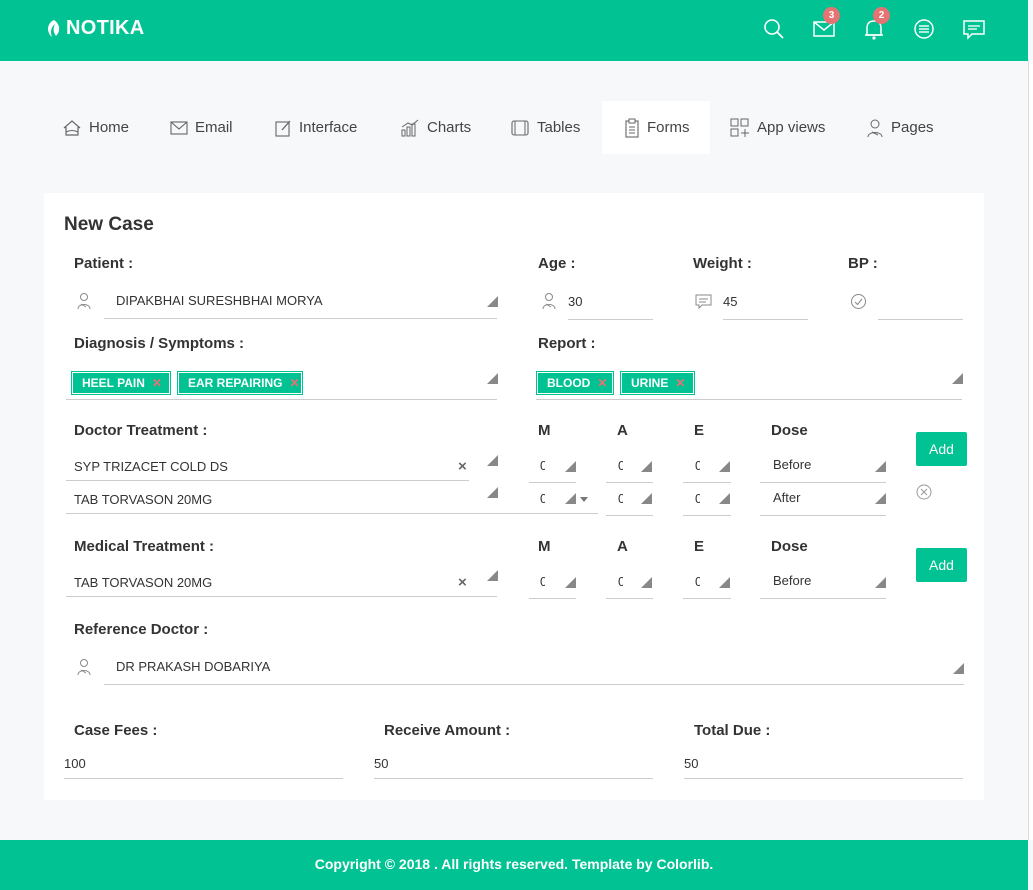 The height and width of the screenshot is (890, 1033). What do you see at coordinates (121, 383) in the screenshot?
I see `diagnosis-tag: HEEL PAIN ✕` at bounding box center [121, 383].